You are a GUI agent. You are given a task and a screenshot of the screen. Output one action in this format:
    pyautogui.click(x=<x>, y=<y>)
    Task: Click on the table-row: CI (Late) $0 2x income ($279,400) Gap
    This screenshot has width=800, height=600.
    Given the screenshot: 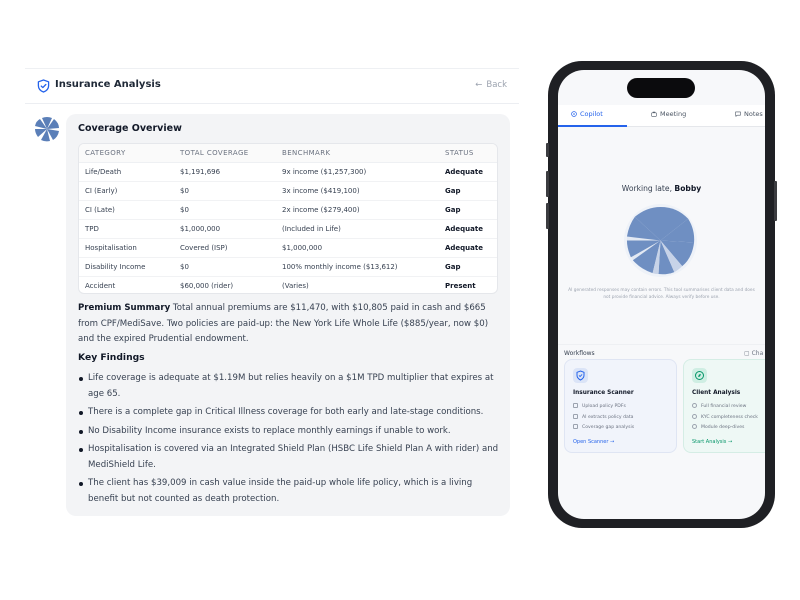 What is the action you would take?
    pyautogui.click(x=288, y=210)
    